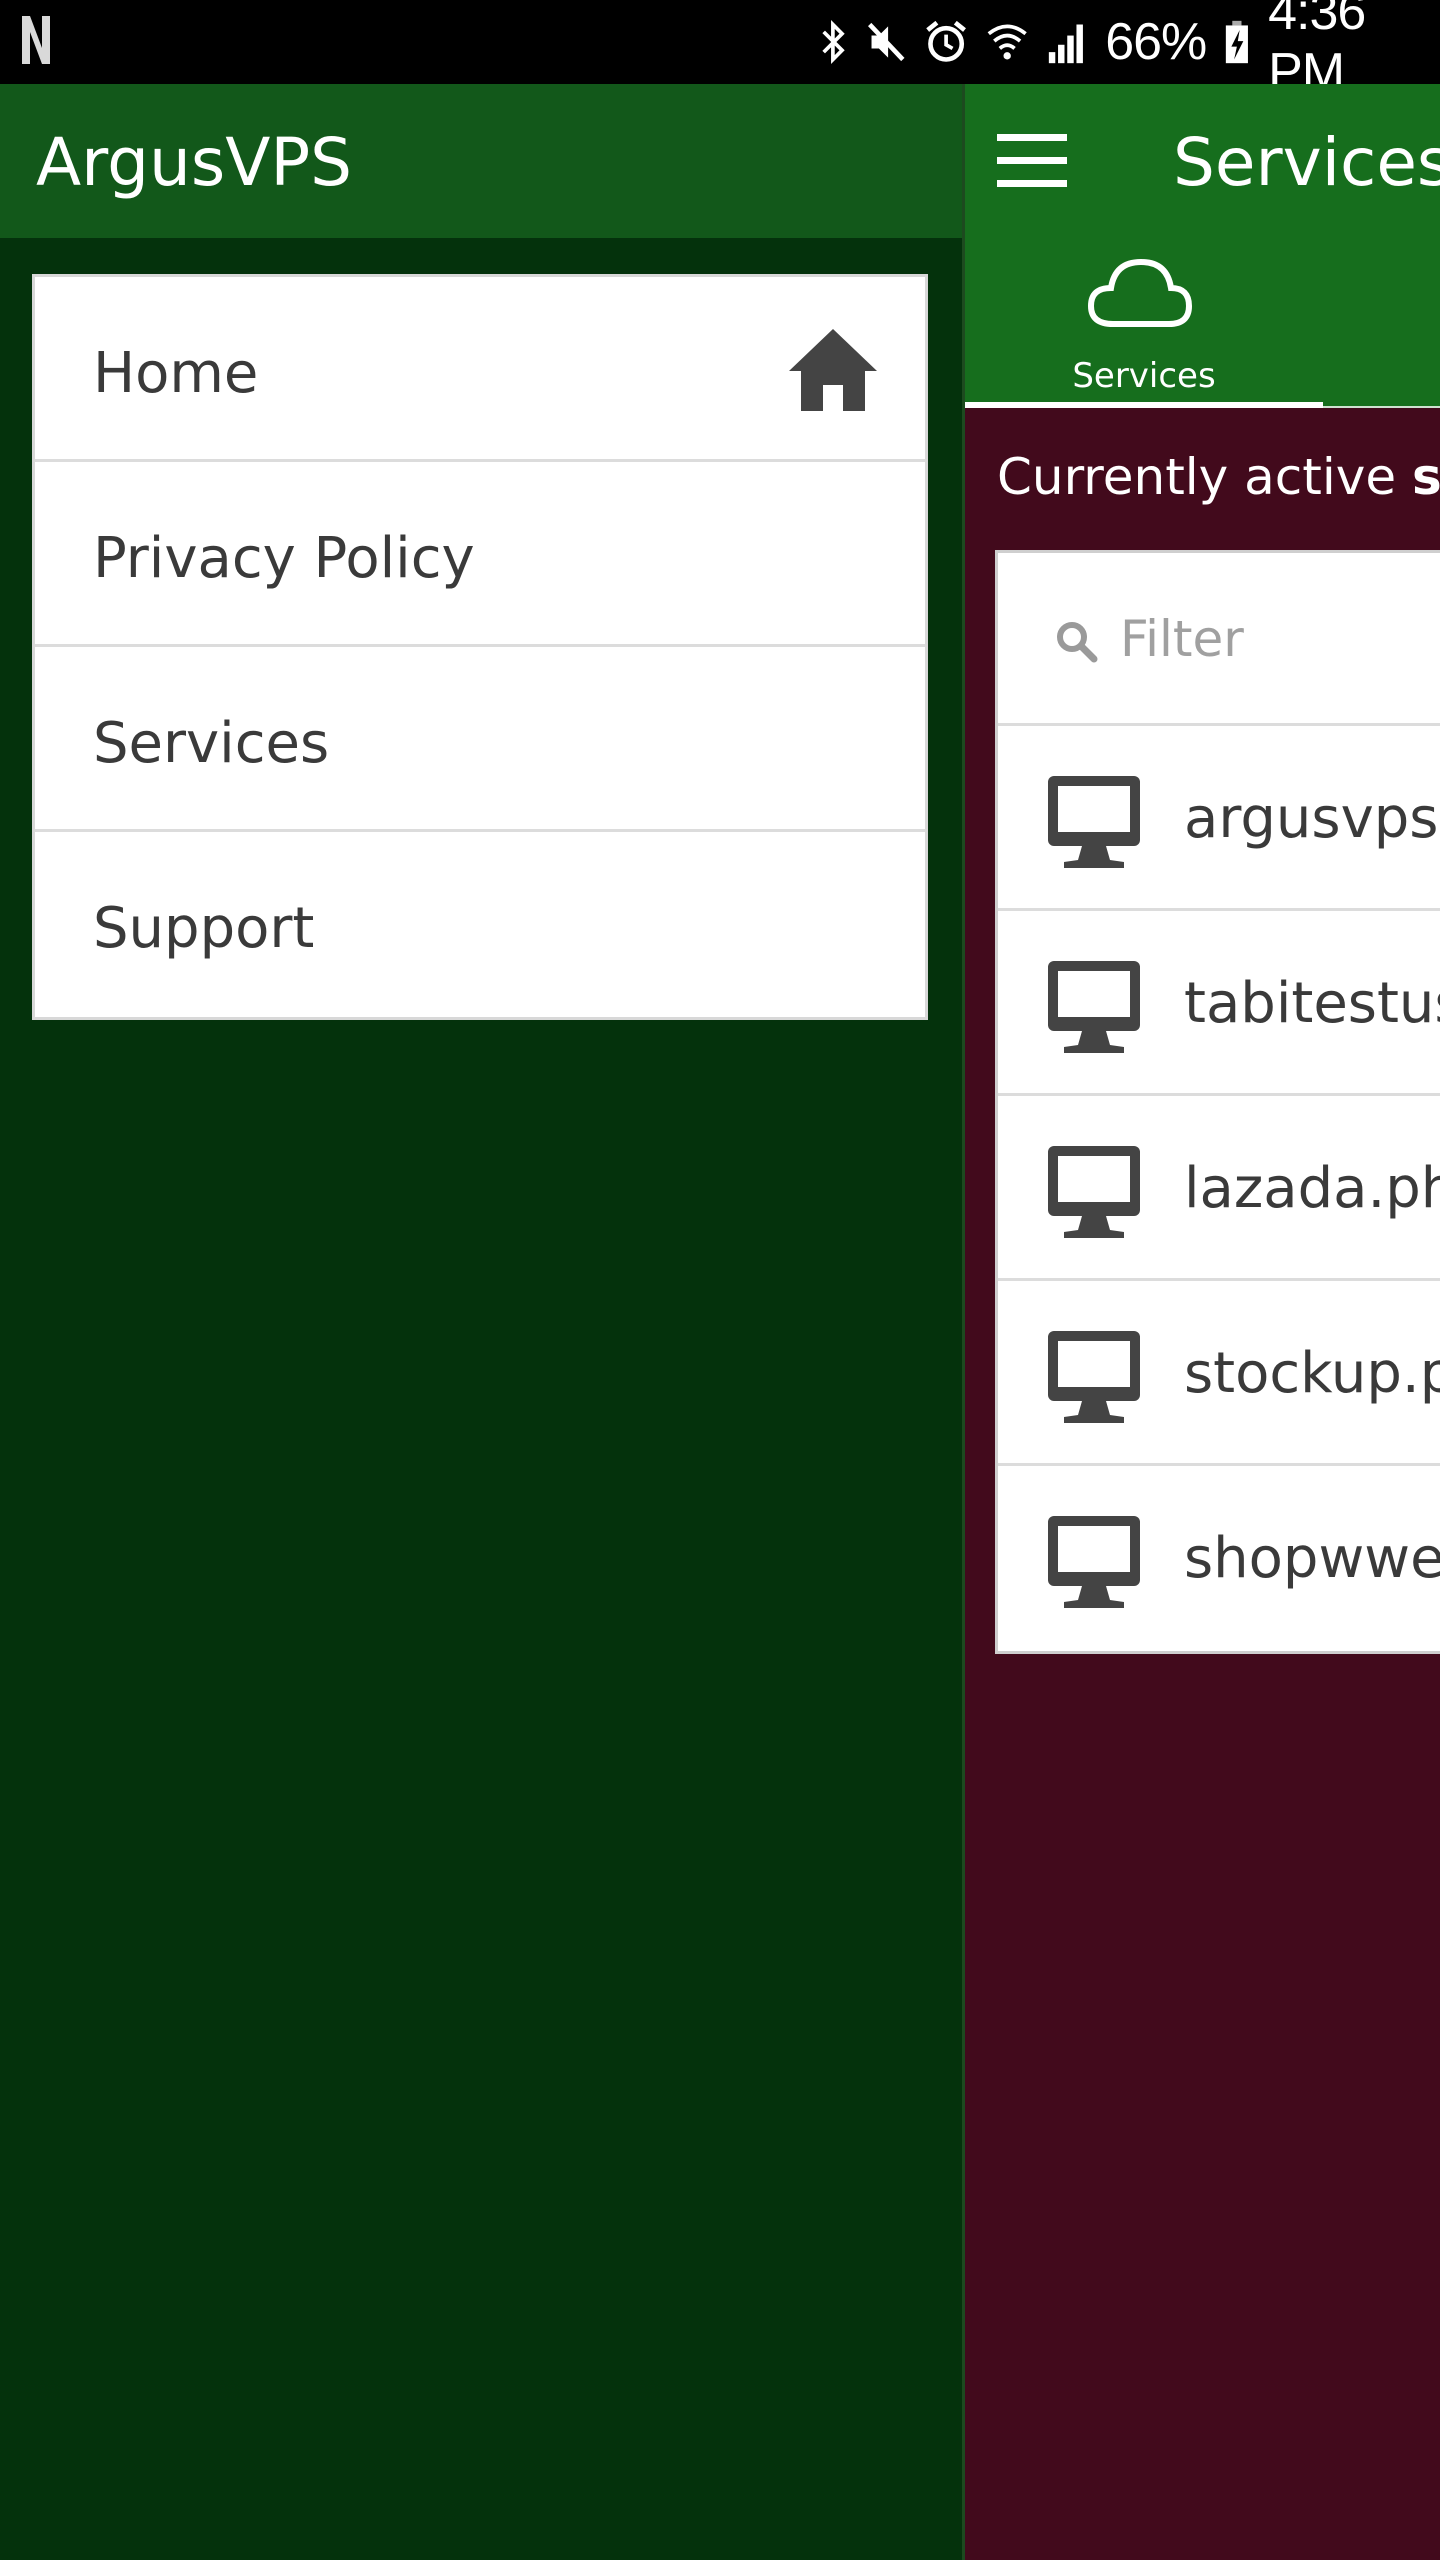 Image resolution: width=1440 pixels, height=2560 pixels. What do you see at coordinates (480, 554) in the screenshot?
I see `menu-item-privacy-policy: Privacy Policy` at bounding box center [480, 554].